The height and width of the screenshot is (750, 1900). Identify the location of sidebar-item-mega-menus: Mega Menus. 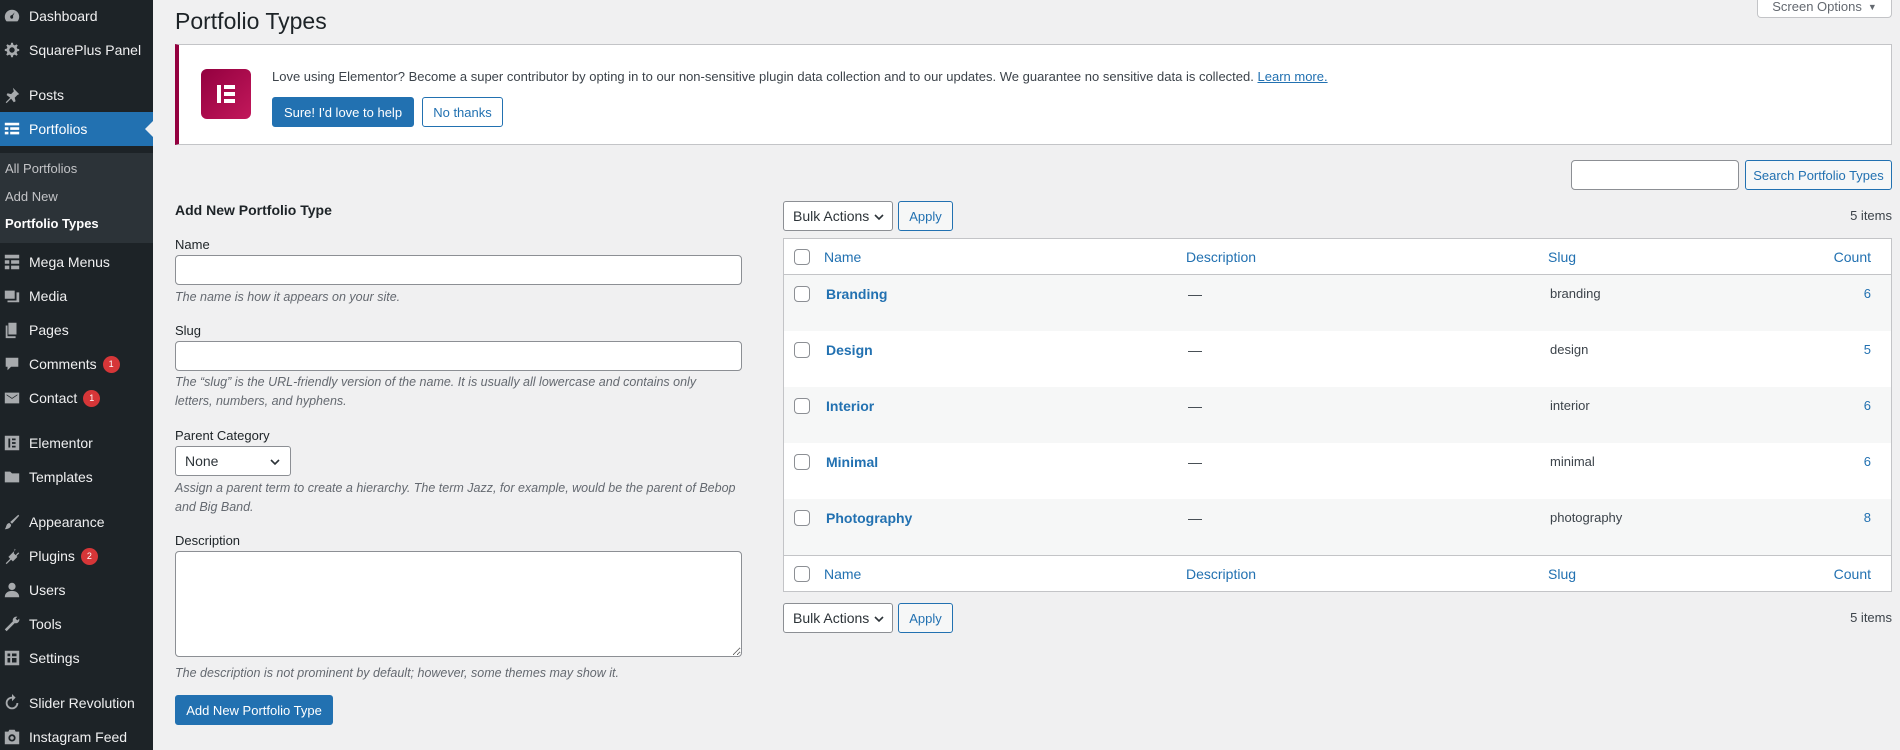
(76, 262).